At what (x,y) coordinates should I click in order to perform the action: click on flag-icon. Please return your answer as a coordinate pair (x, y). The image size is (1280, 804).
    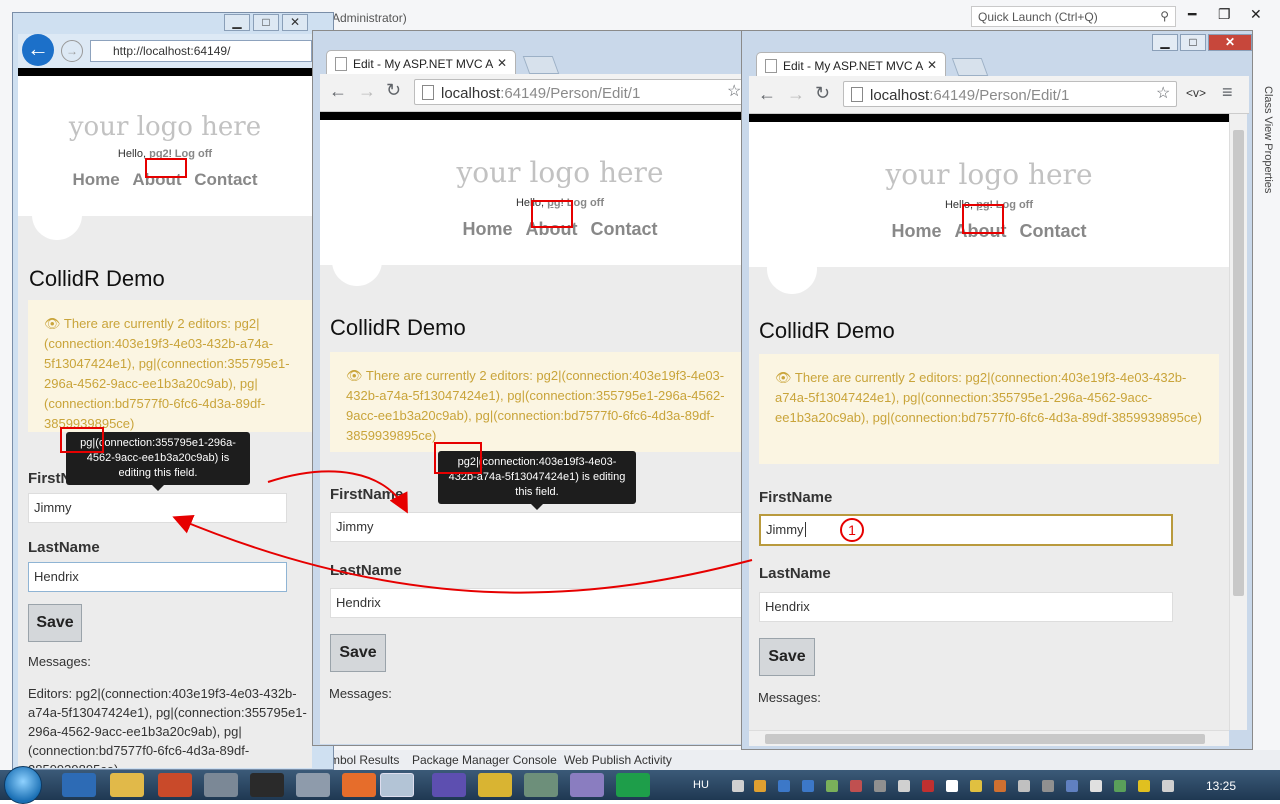
    Looking at the image, I should click on (952, 786).